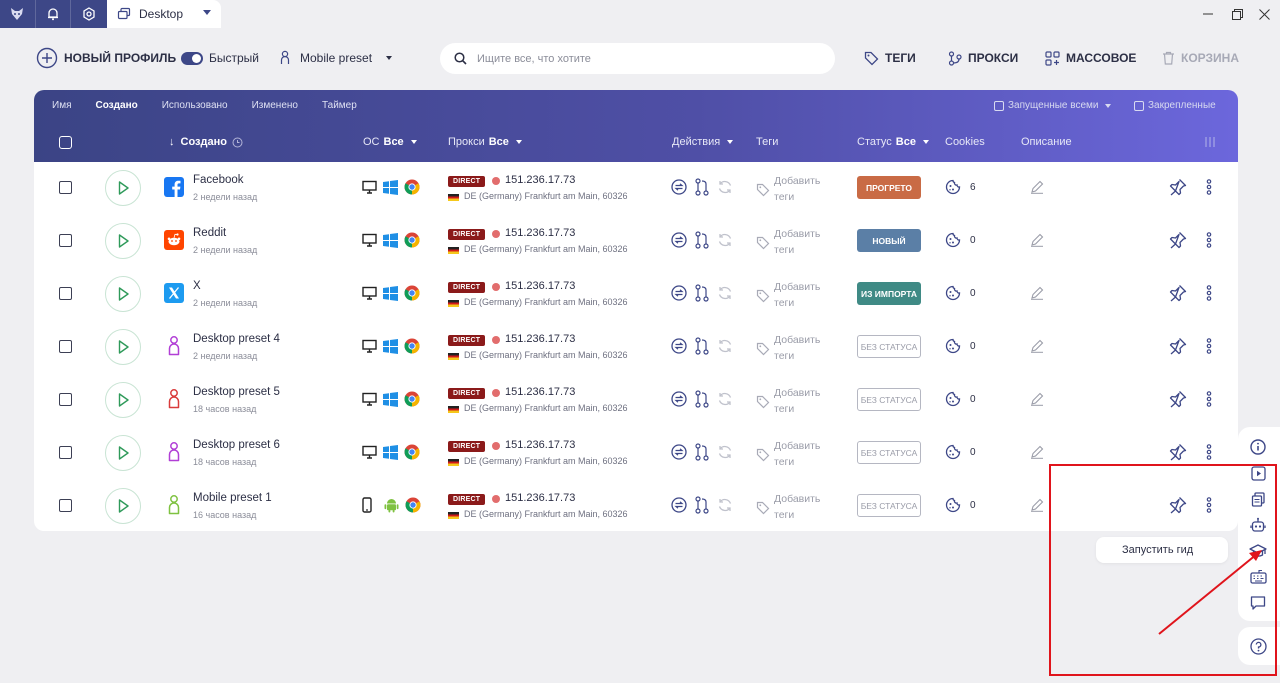  Describe the element at coordinates (637, 58) in the screenshot. I see `search-bar` at that location.